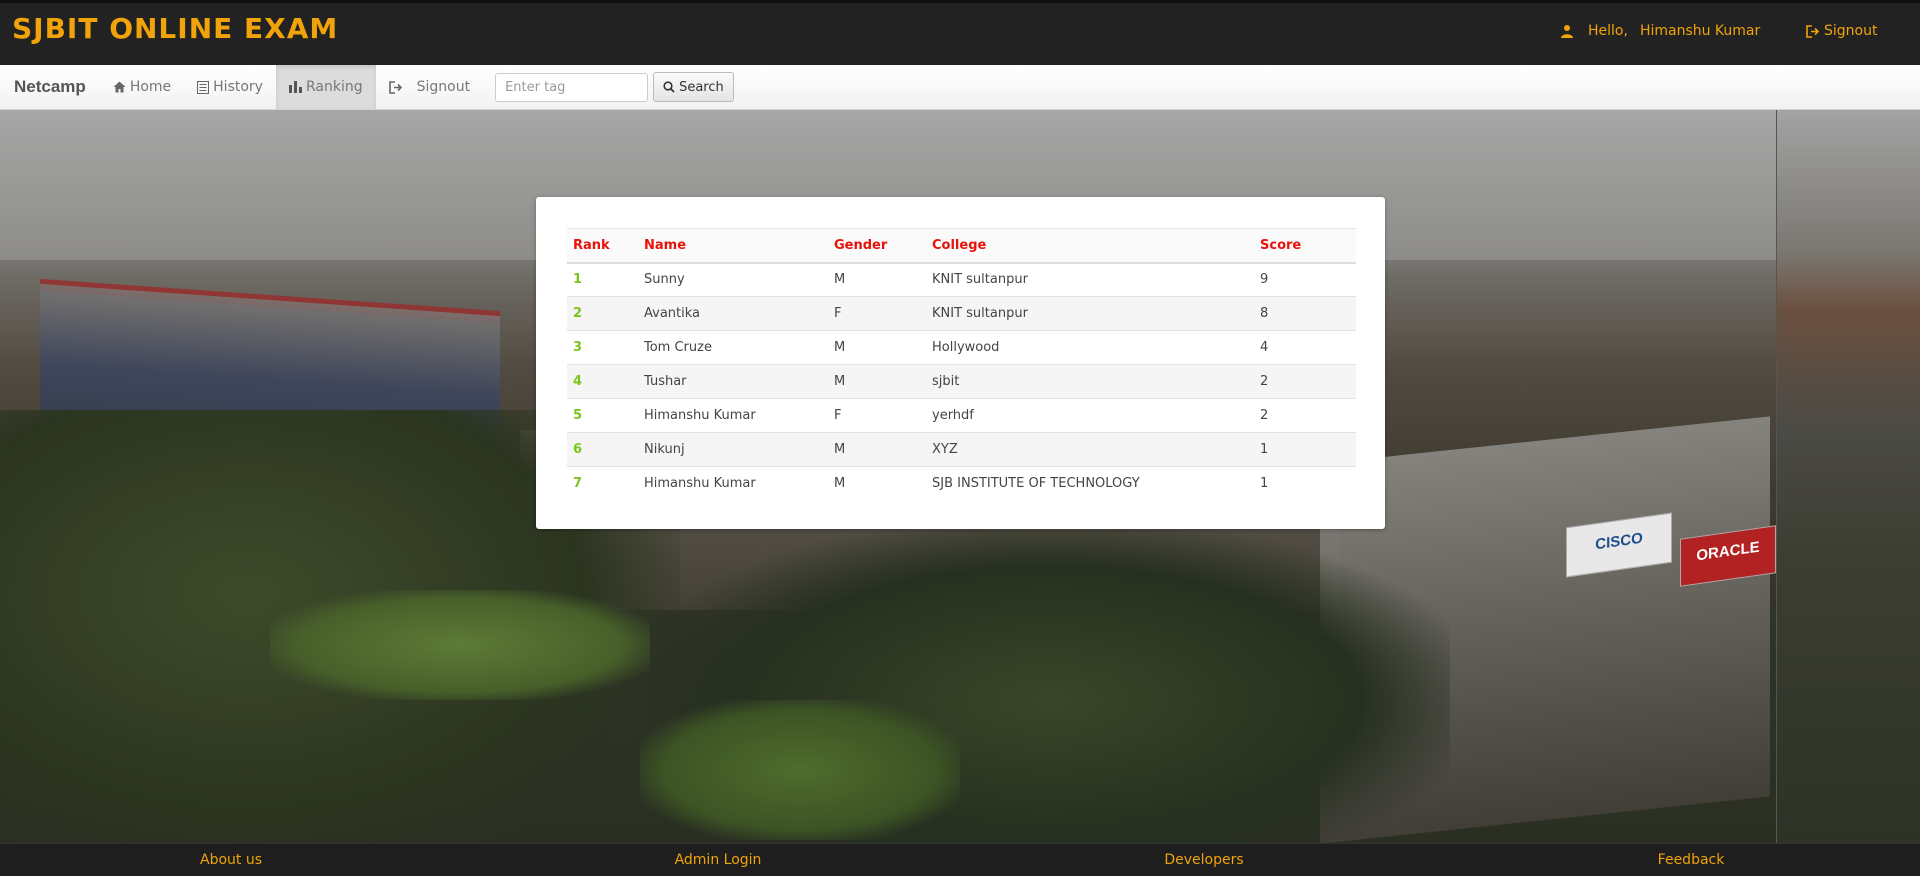 Image resolution: width=1920 pixels, height=876 pixels. Describe the element at coordinates (665, 245) in the screenshot. I see `header-name: Name` at that location.